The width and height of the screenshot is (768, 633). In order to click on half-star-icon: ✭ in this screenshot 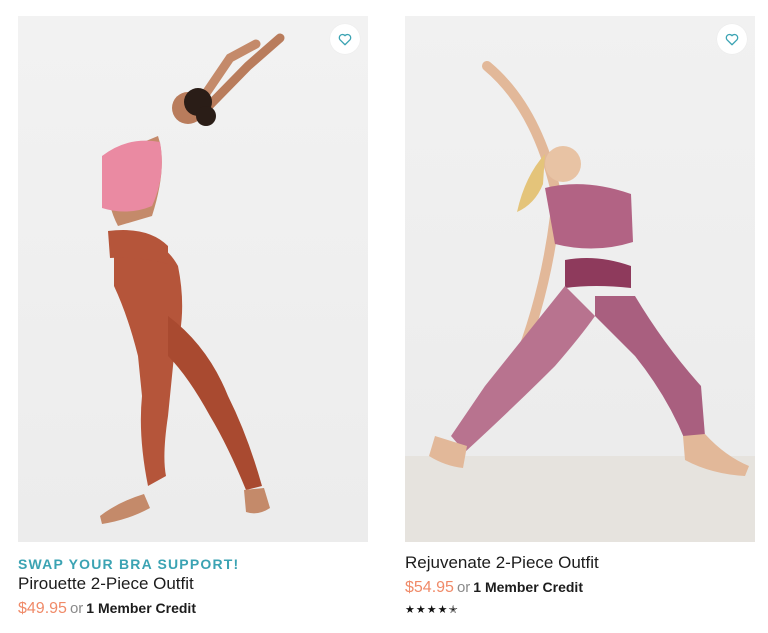, I will do `click(453, 610)`.